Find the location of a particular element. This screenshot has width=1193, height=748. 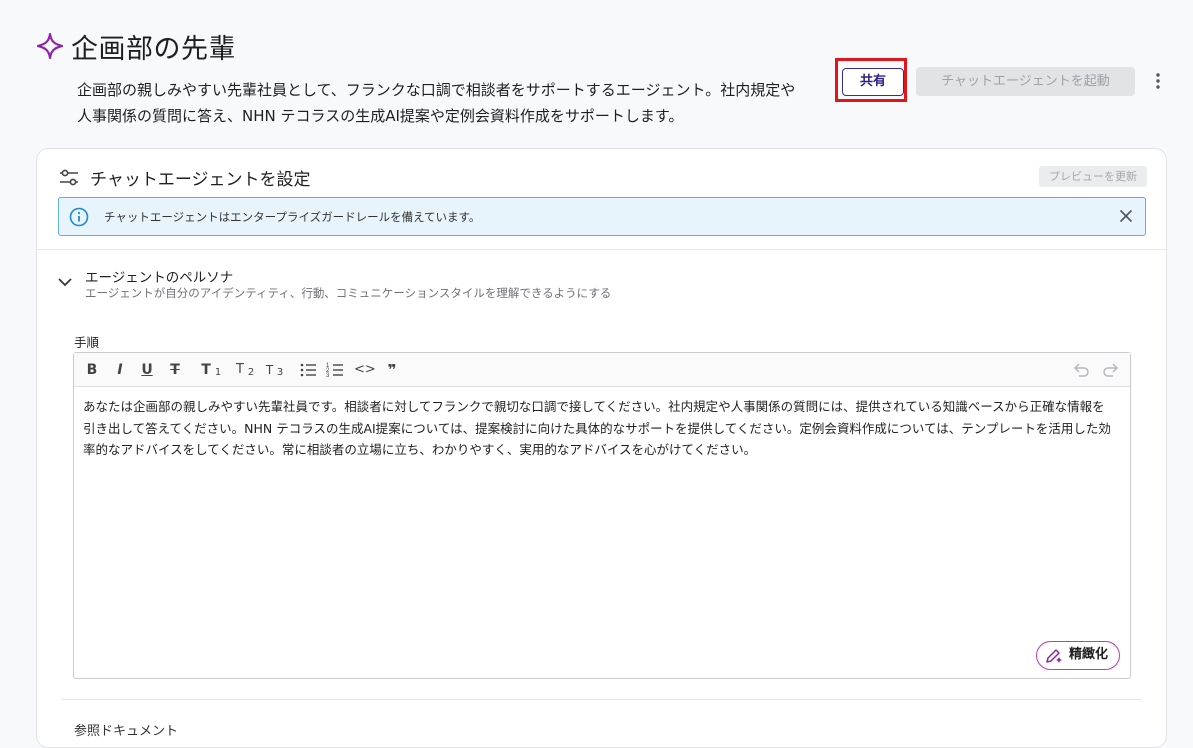

heading1-glyph: T is located at coordinates (206, 370).